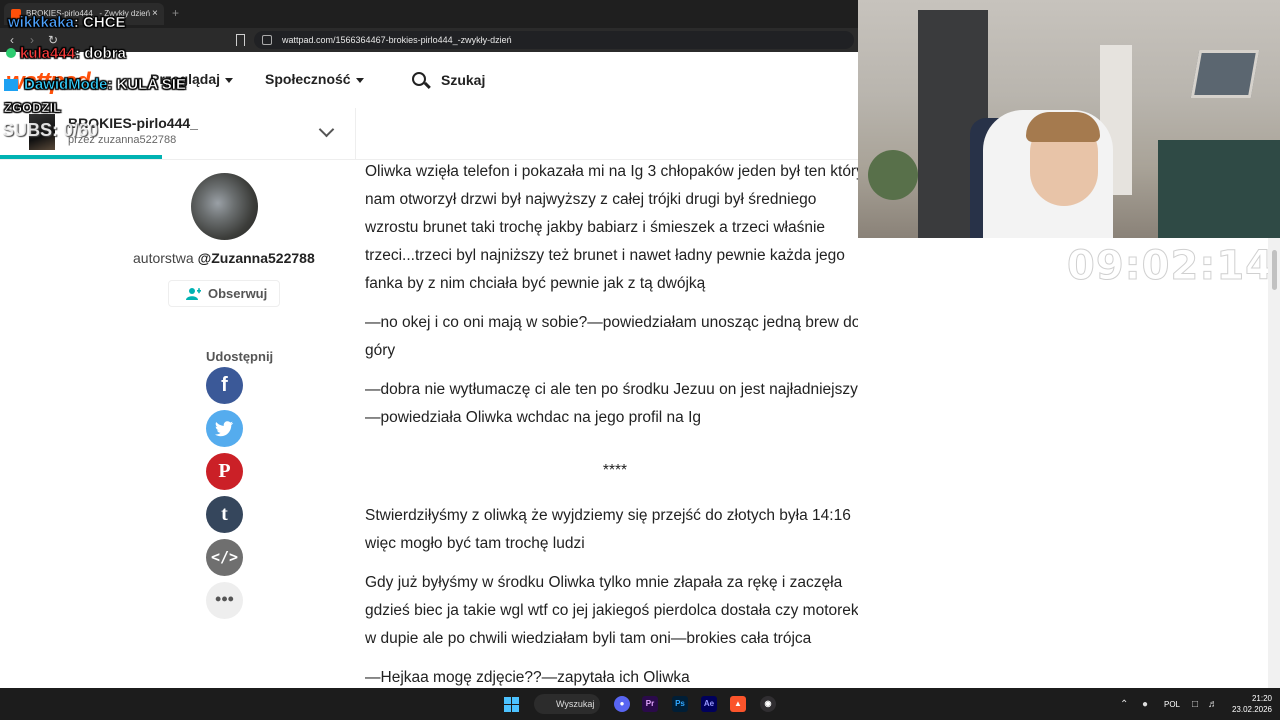 Image resolution: width=1280 pixels, height=720 pixels. What do you see at coordinates (240, 356) in the screenshot?
I see `share-label: Udostępnij` at bounding box center [240, 356].